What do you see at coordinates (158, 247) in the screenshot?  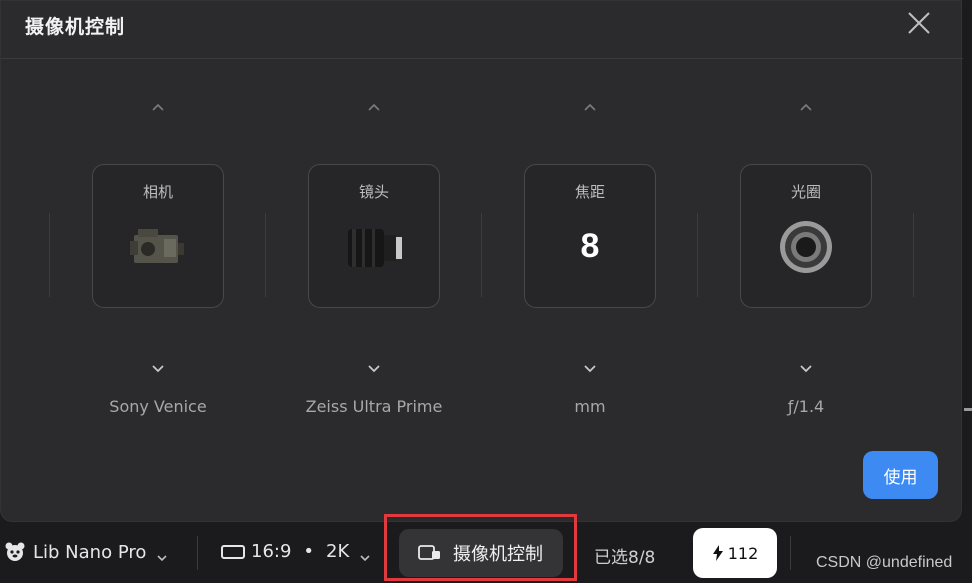 I see `camera-body-image` at bounding box center [158, 247].